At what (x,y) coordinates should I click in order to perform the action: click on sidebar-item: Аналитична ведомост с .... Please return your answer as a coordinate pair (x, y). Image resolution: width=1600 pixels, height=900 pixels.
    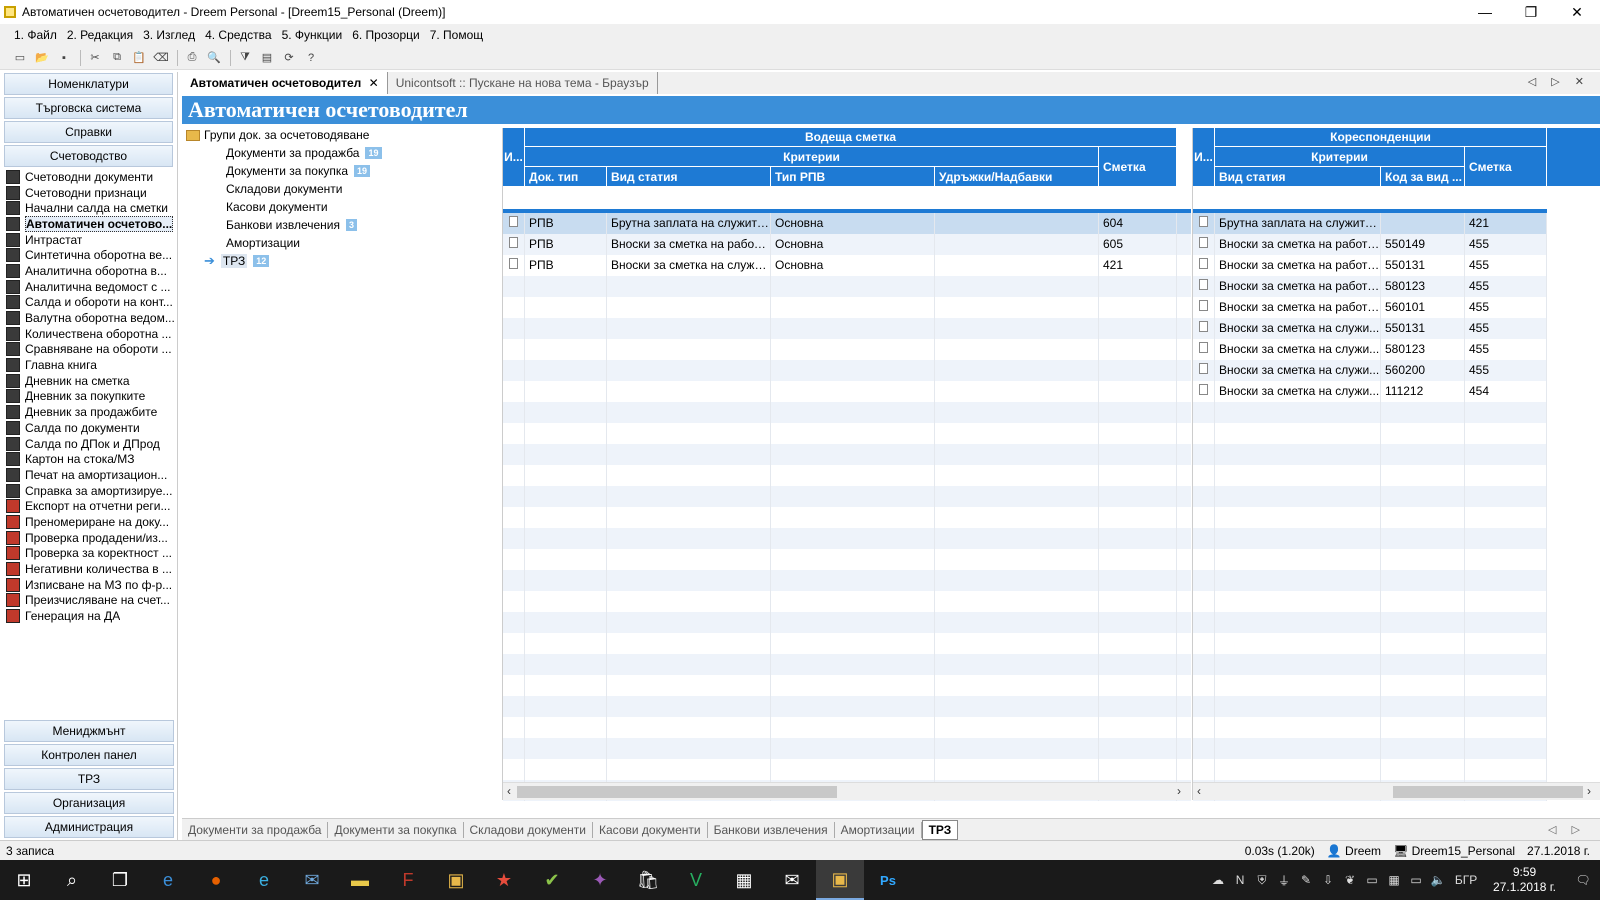
    Looking at the image, I should click on (88, 287).